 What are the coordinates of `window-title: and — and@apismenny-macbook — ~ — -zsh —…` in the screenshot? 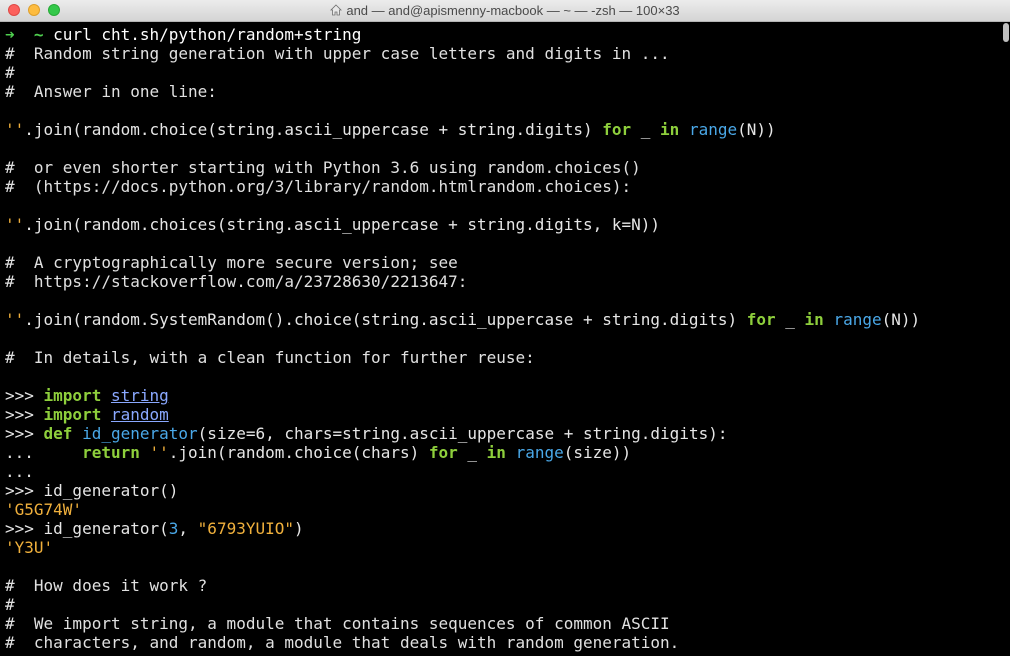 It's located at (505, 11).